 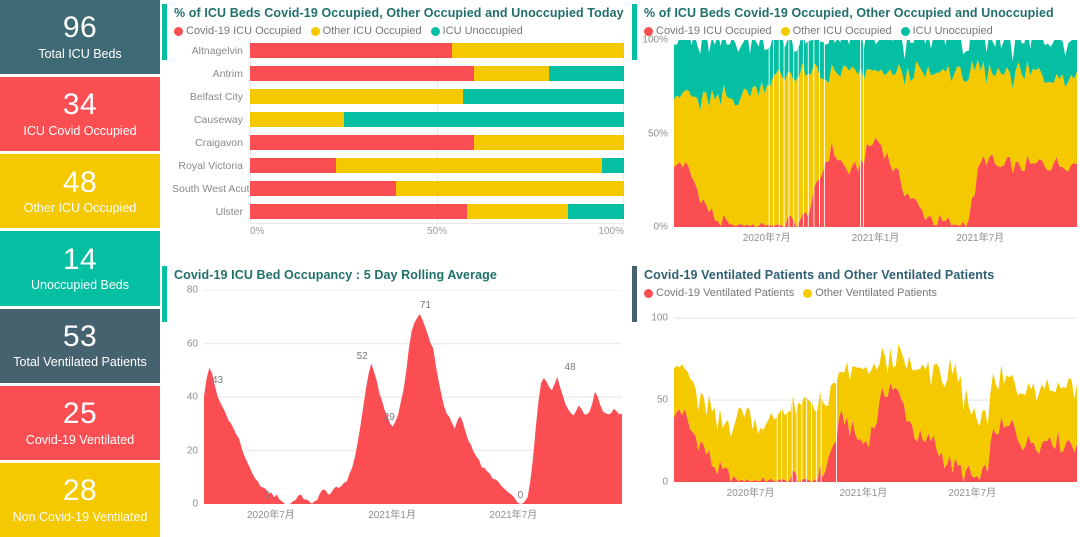 What do you see at coordinates (719, 293) in the screenshot?
I see `legend-item: Covid-19 Ventilated Patients` at bounding box center [719, 293].